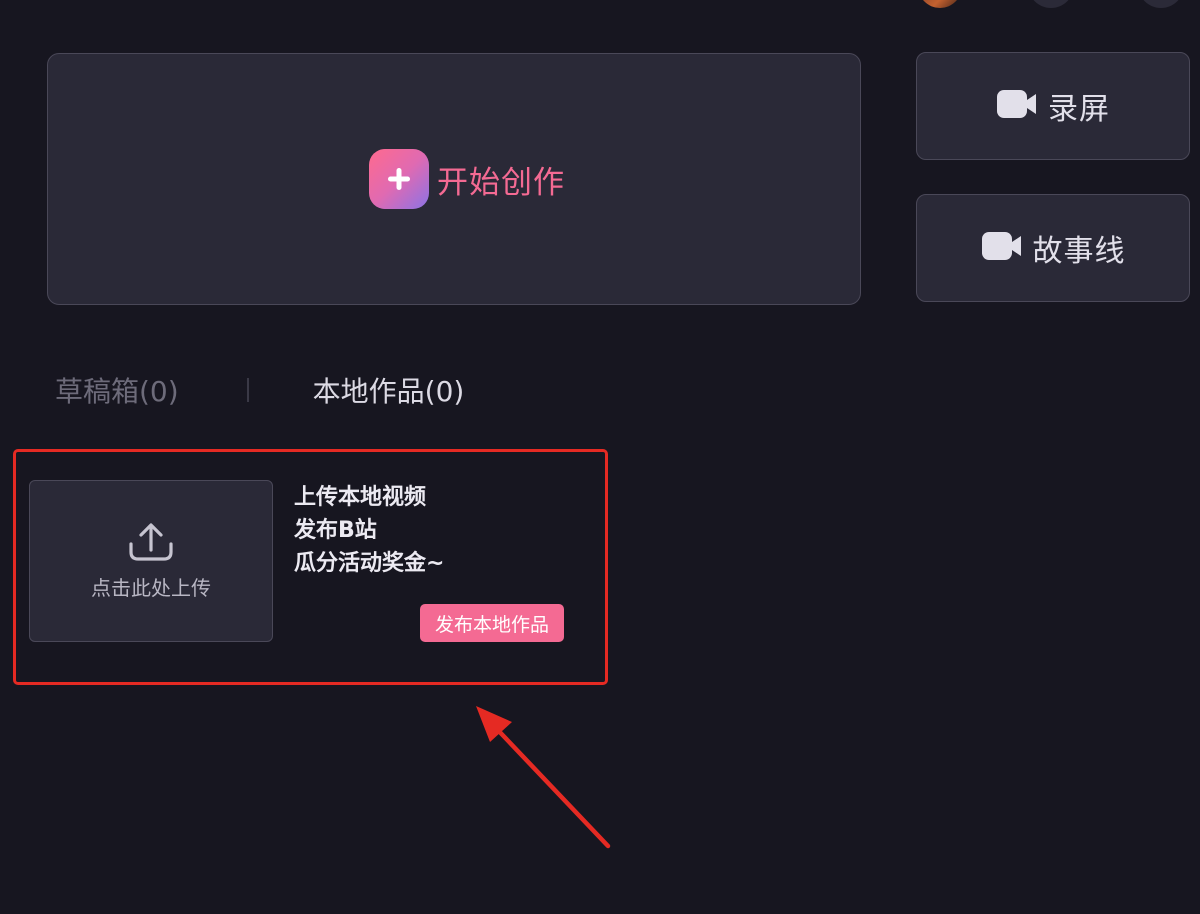  I want to click on tab-divider, so click(247, 390).